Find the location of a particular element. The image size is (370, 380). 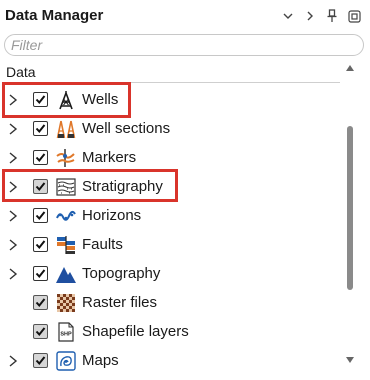

tree-item-label: Maps is located at coordinates (100, 360).